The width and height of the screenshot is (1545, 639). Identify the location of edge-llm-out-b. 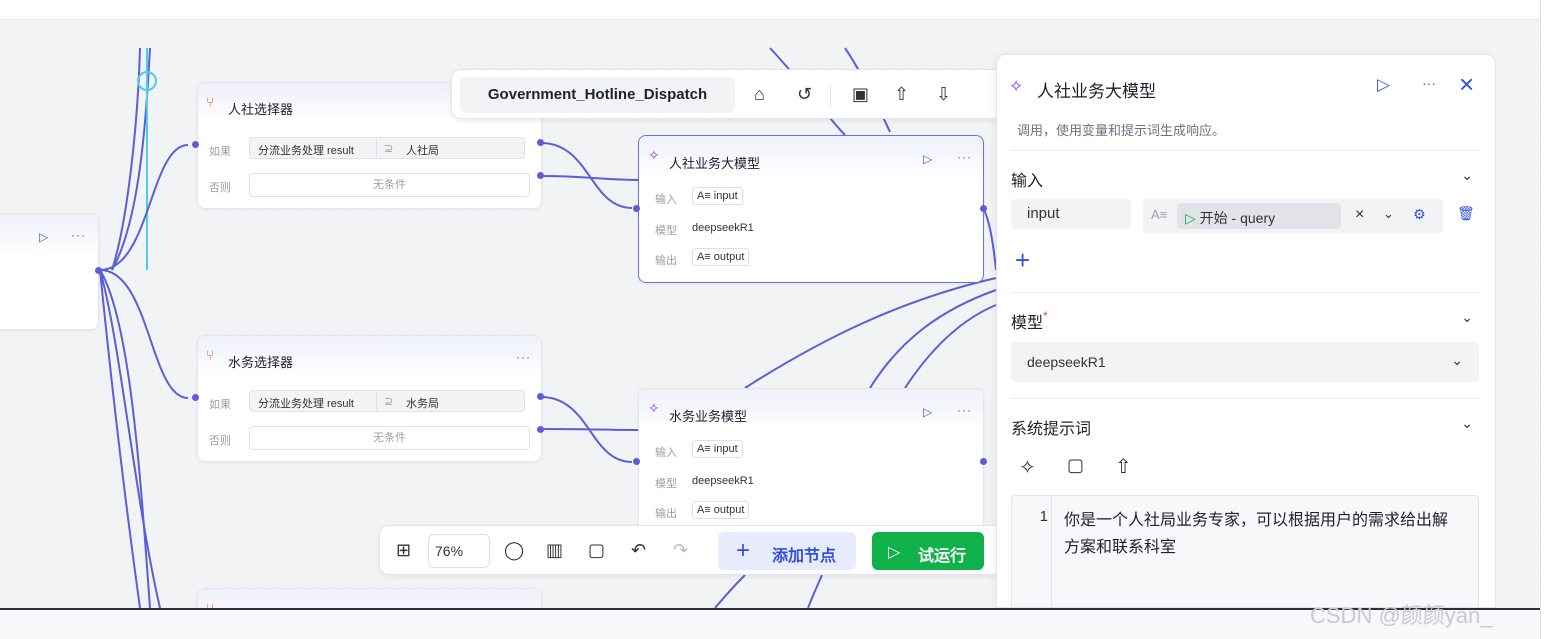
(933, 339).